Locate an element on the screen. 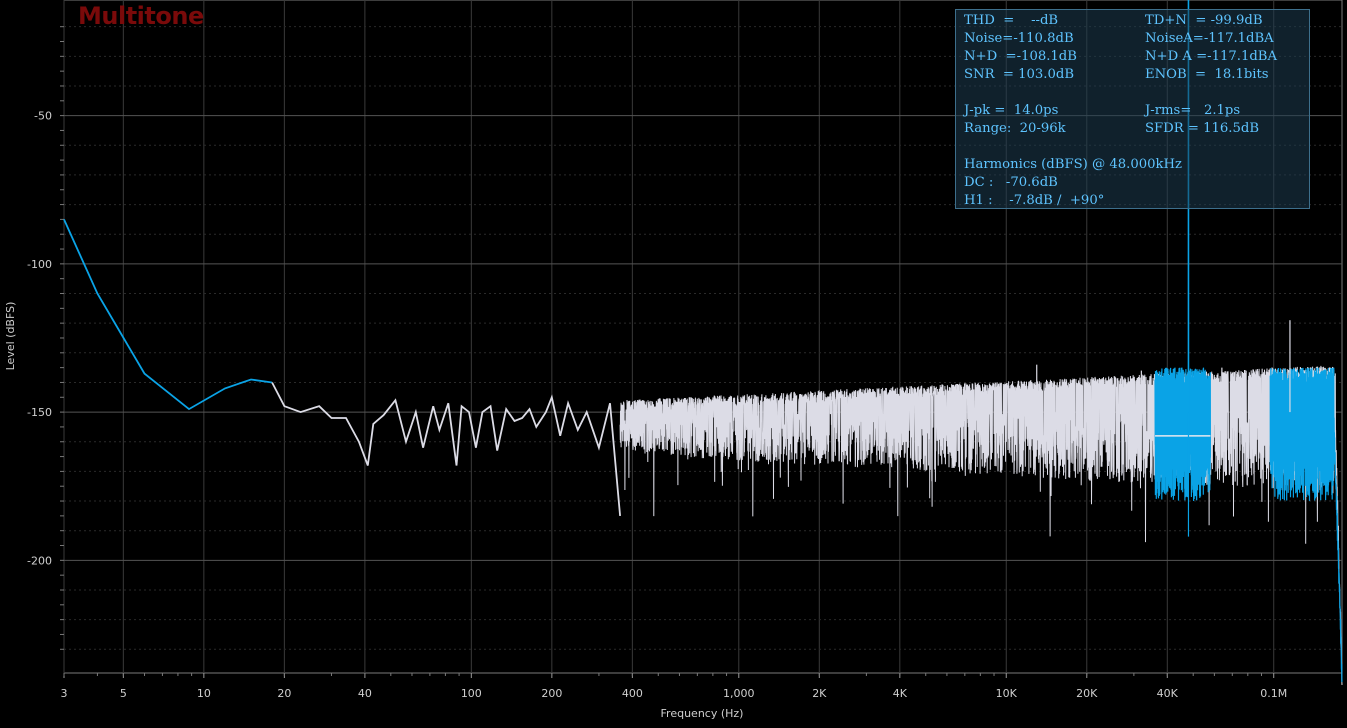  y-tick-label: -200 is located at coordinates (39, 560).